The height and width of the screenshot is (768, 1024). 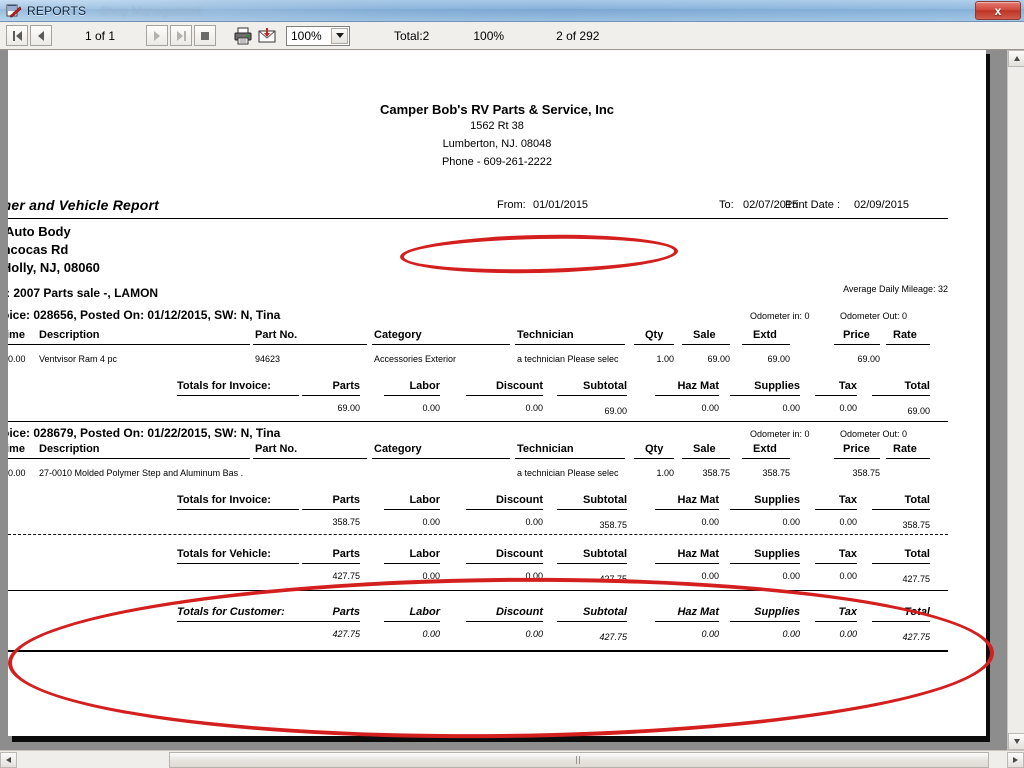 I want to click on underline-customer-total, so click(x=901, y=621).